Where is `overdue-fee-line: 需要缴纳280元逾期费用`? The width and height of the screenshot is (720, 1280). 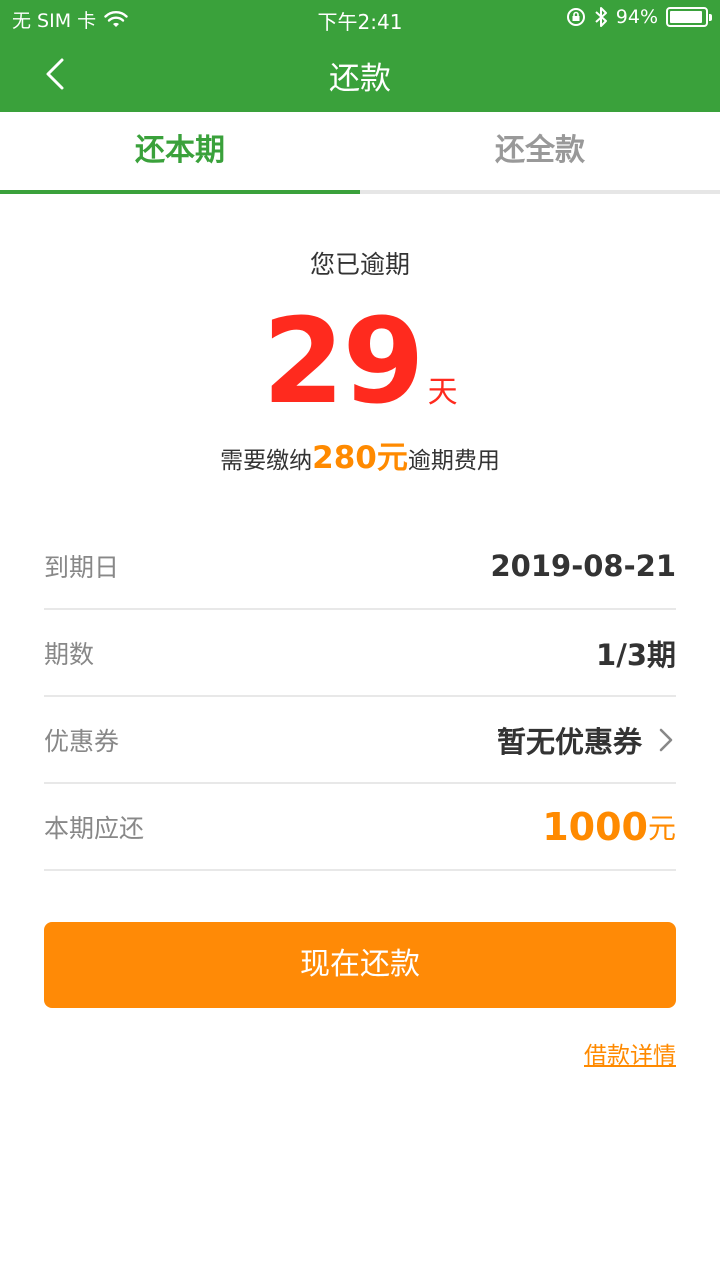 overdue-fee-line: 需要缴纳280元逾期费用 is located at coordinates (360, 454).